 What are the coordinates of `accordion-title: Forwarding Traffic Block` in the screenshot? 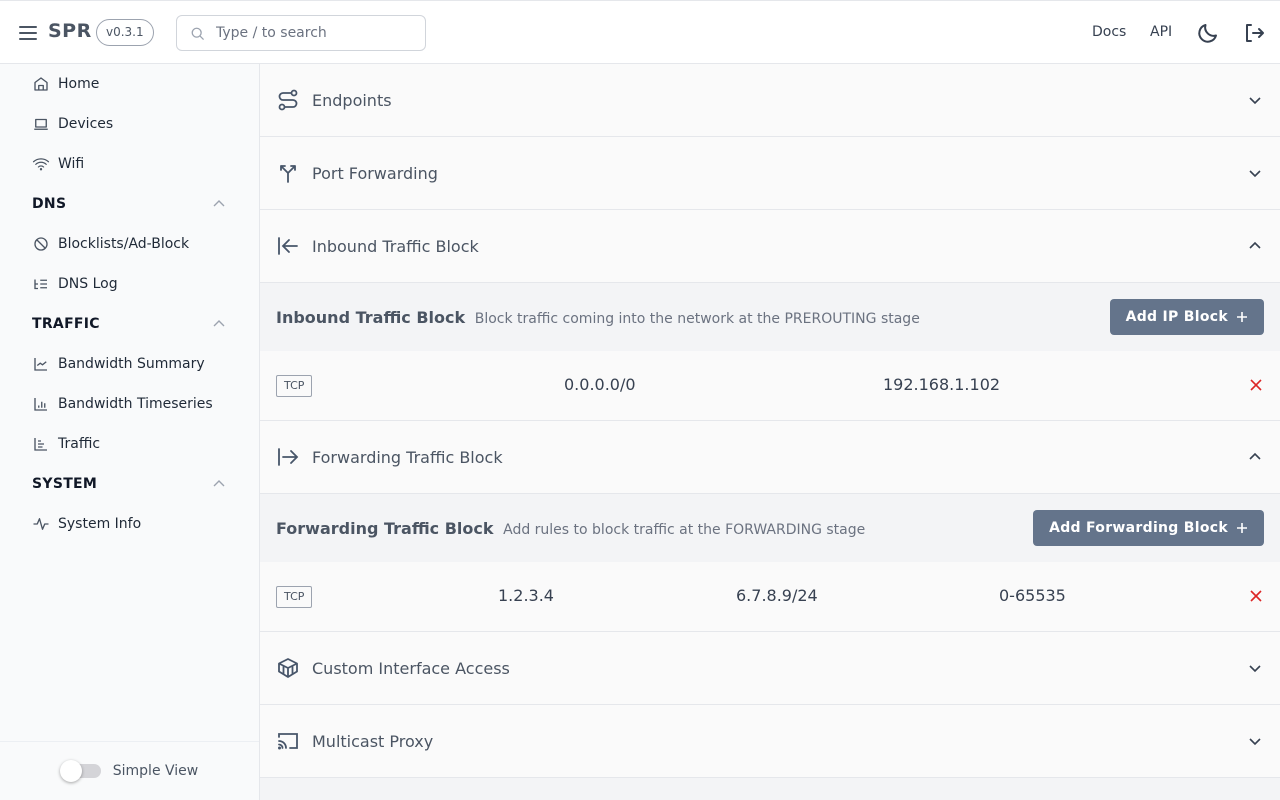 It's located at (407, 457).